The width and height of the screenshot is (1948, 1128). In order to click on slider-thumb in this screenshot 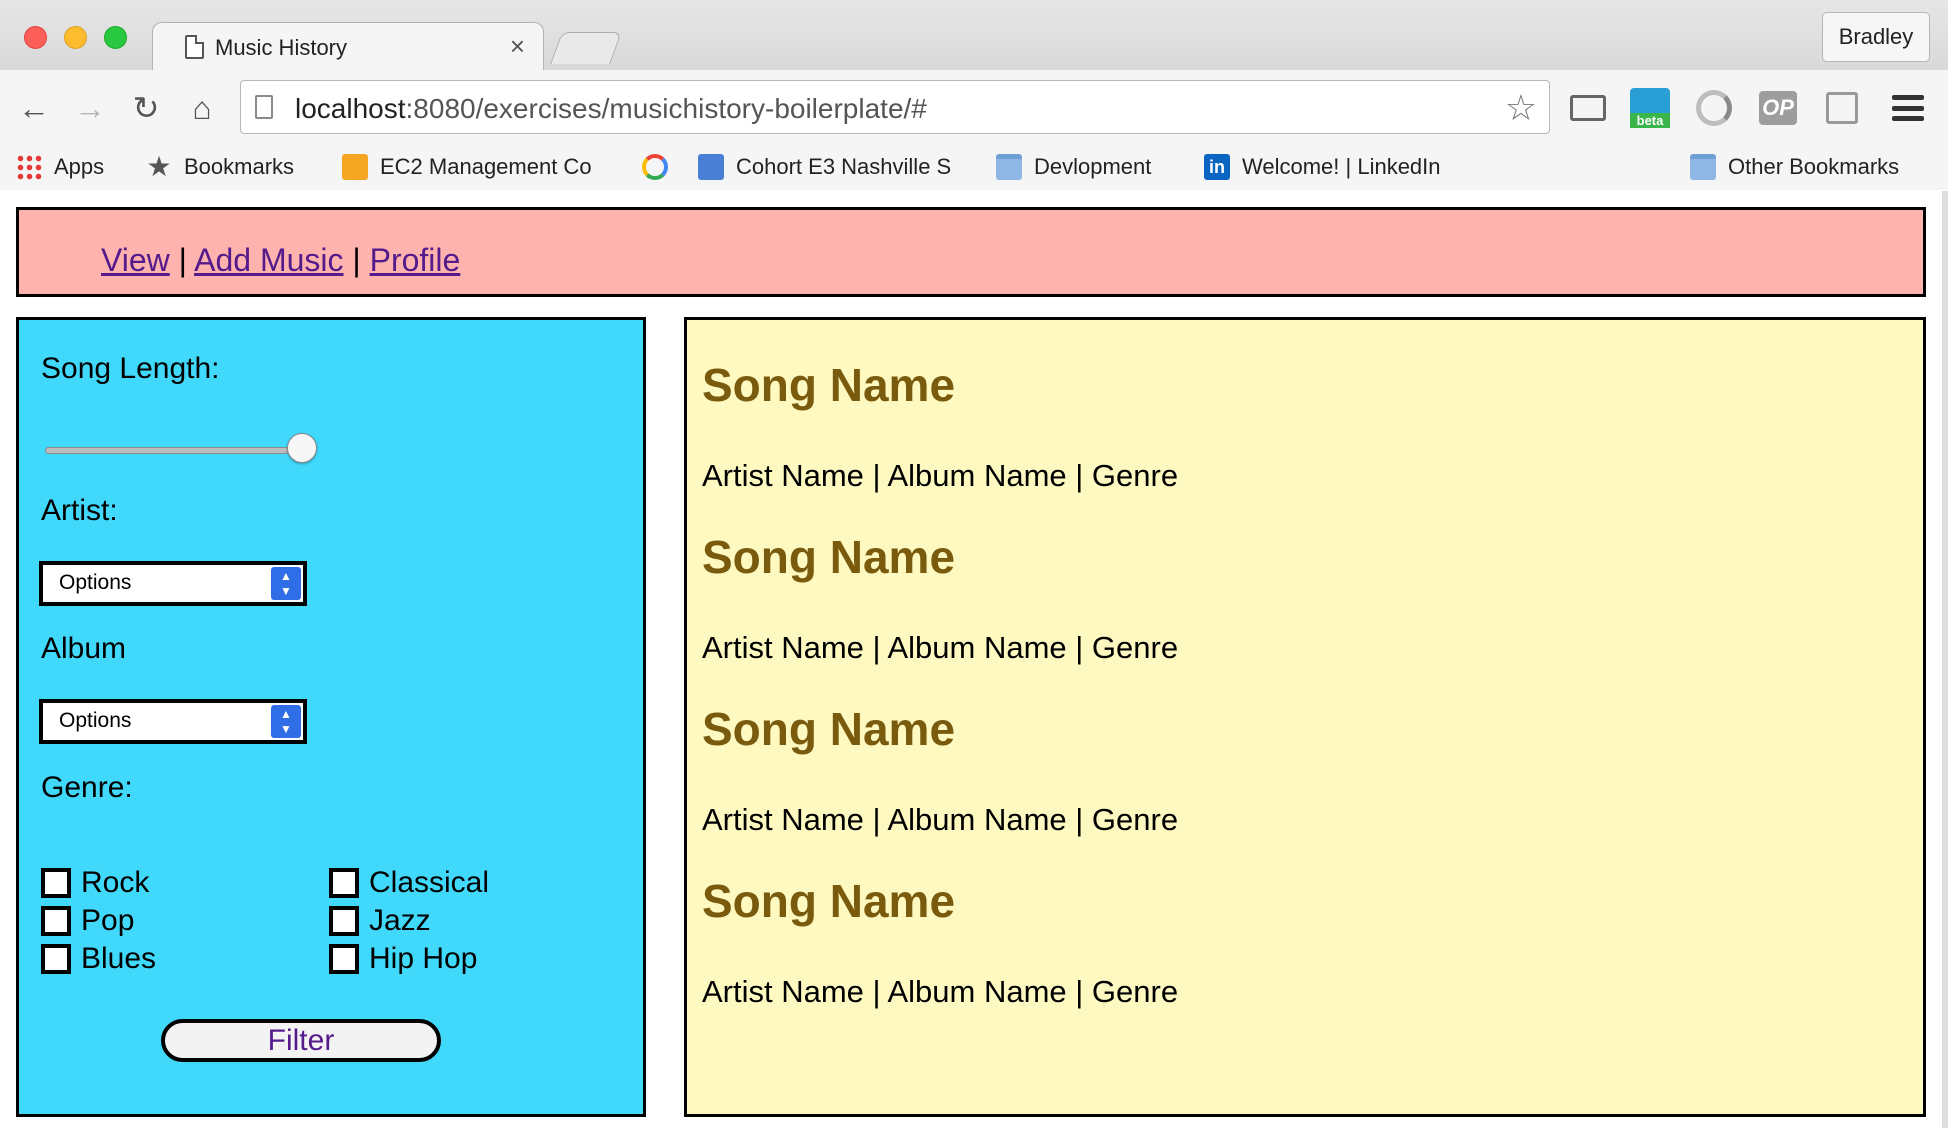, I will do `click(302, 448)`.